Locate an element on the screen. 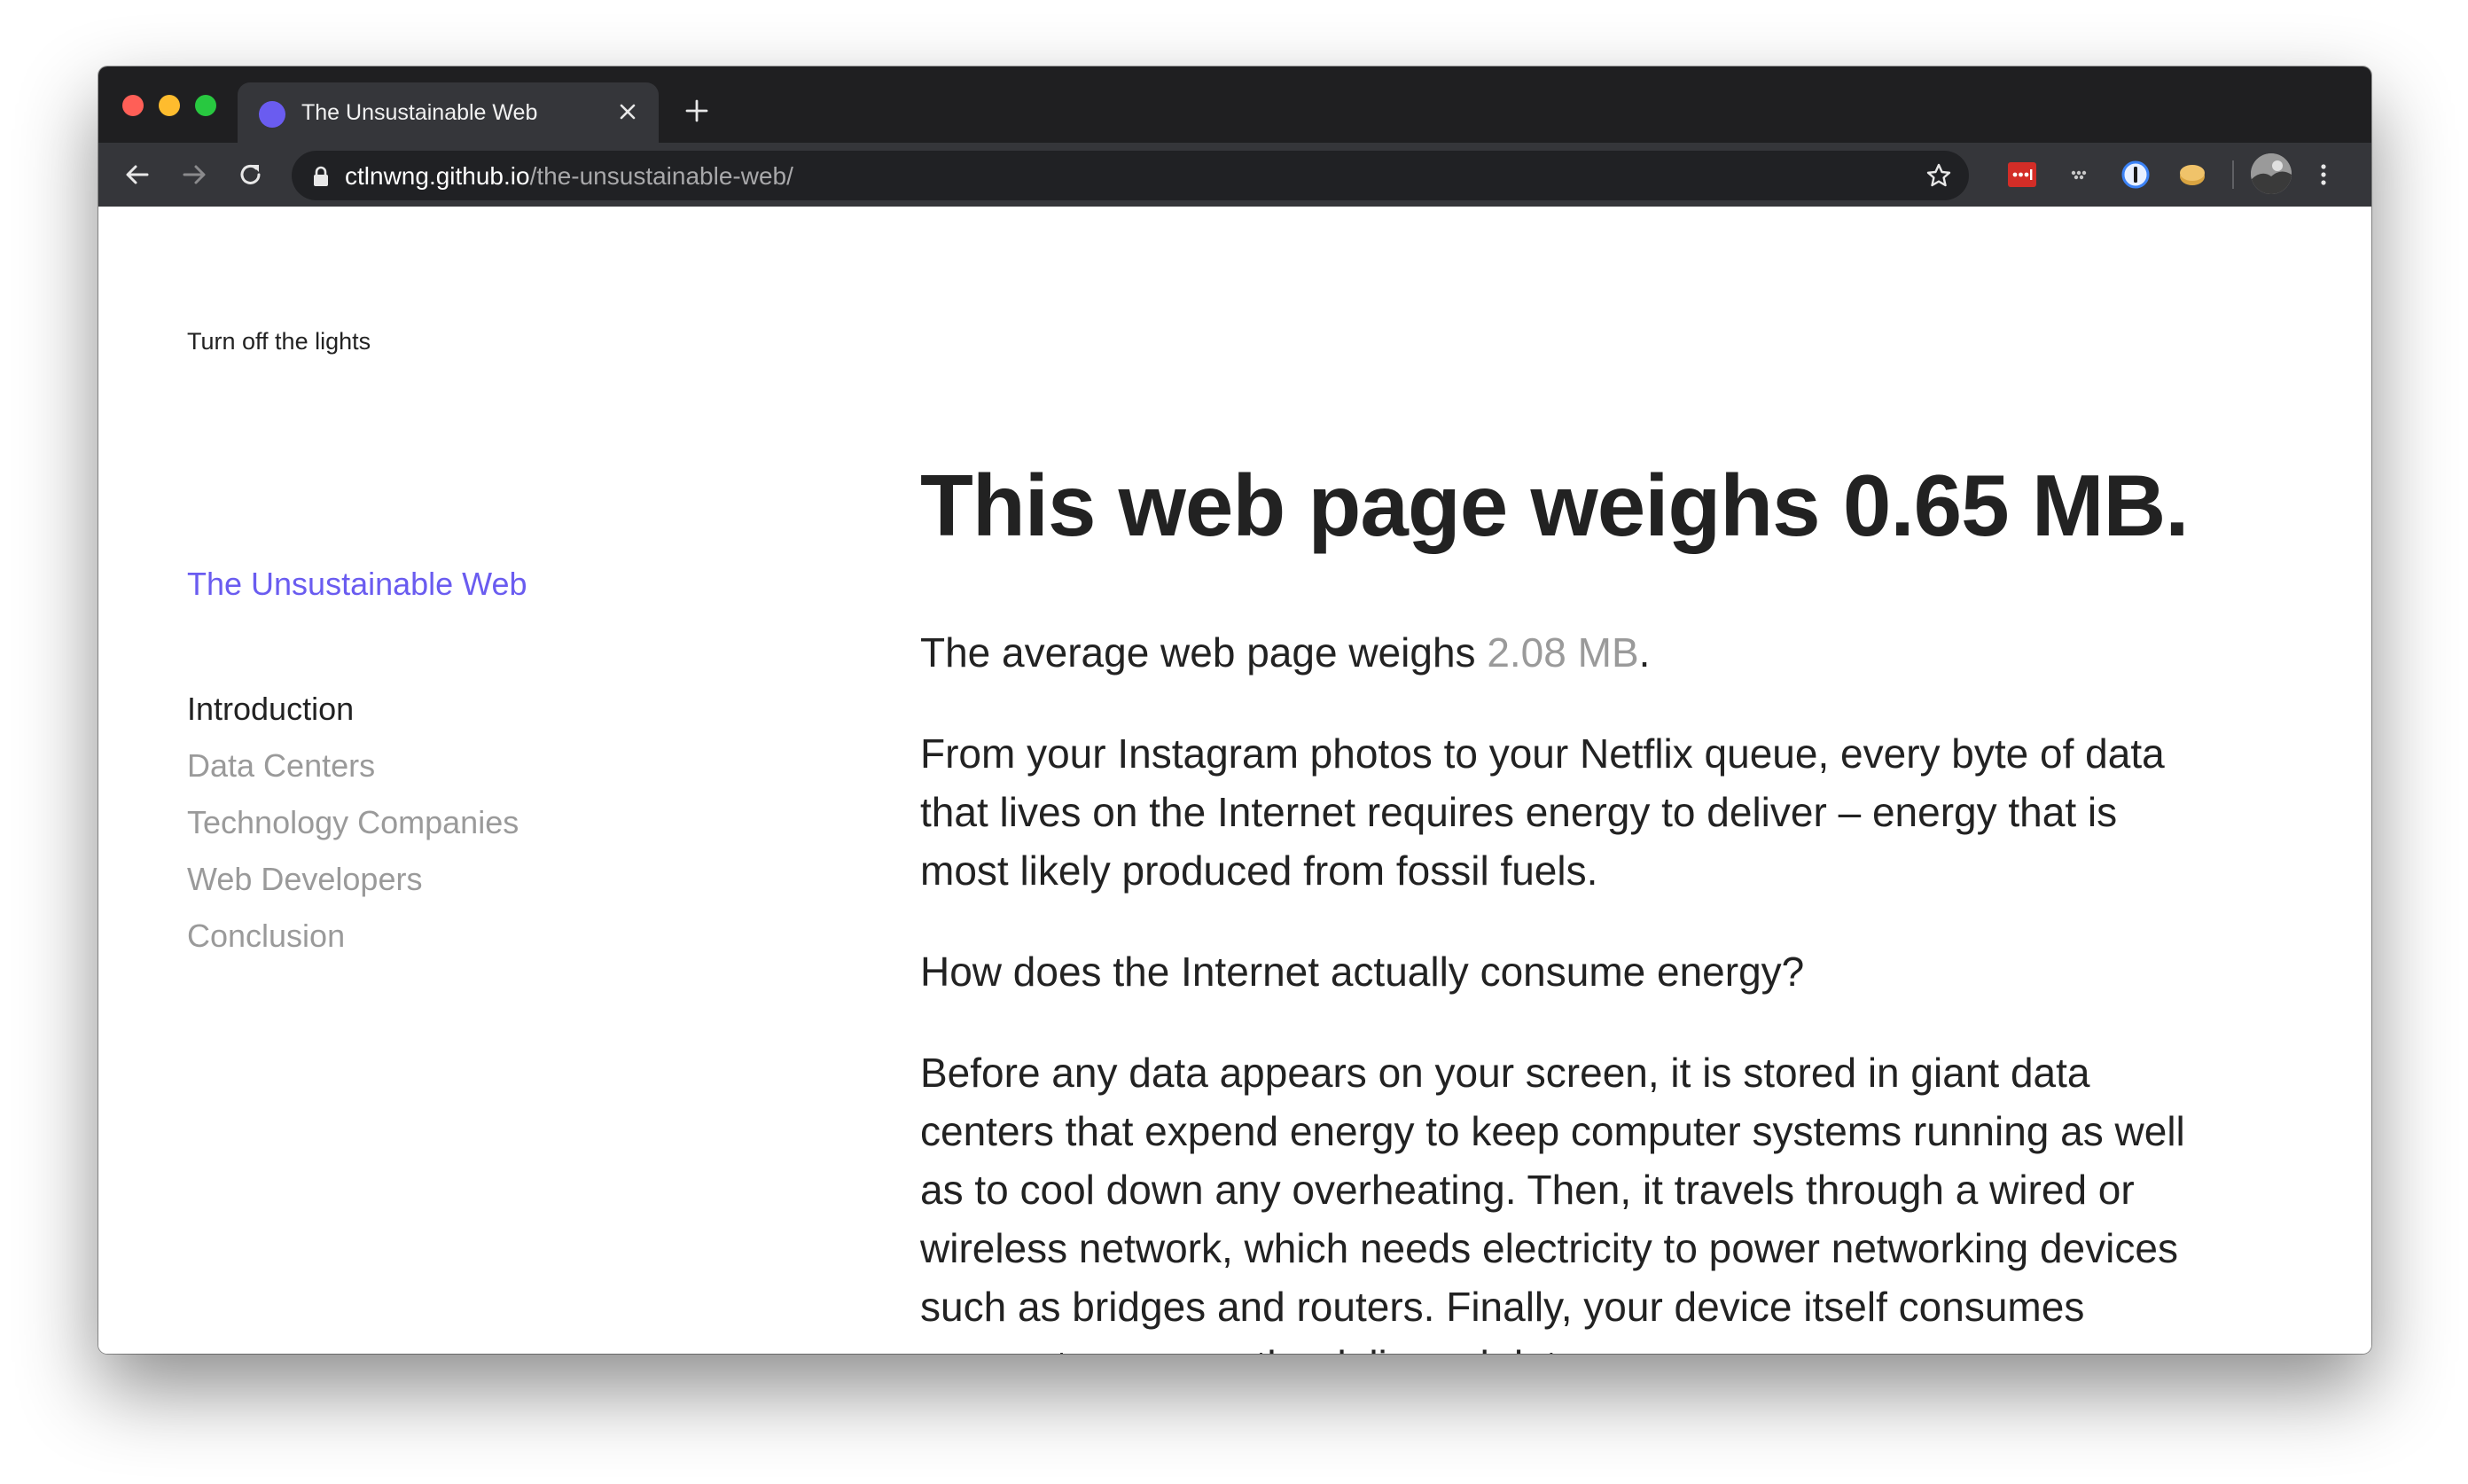  new-tab-icon is located at coordinates (697, 111).